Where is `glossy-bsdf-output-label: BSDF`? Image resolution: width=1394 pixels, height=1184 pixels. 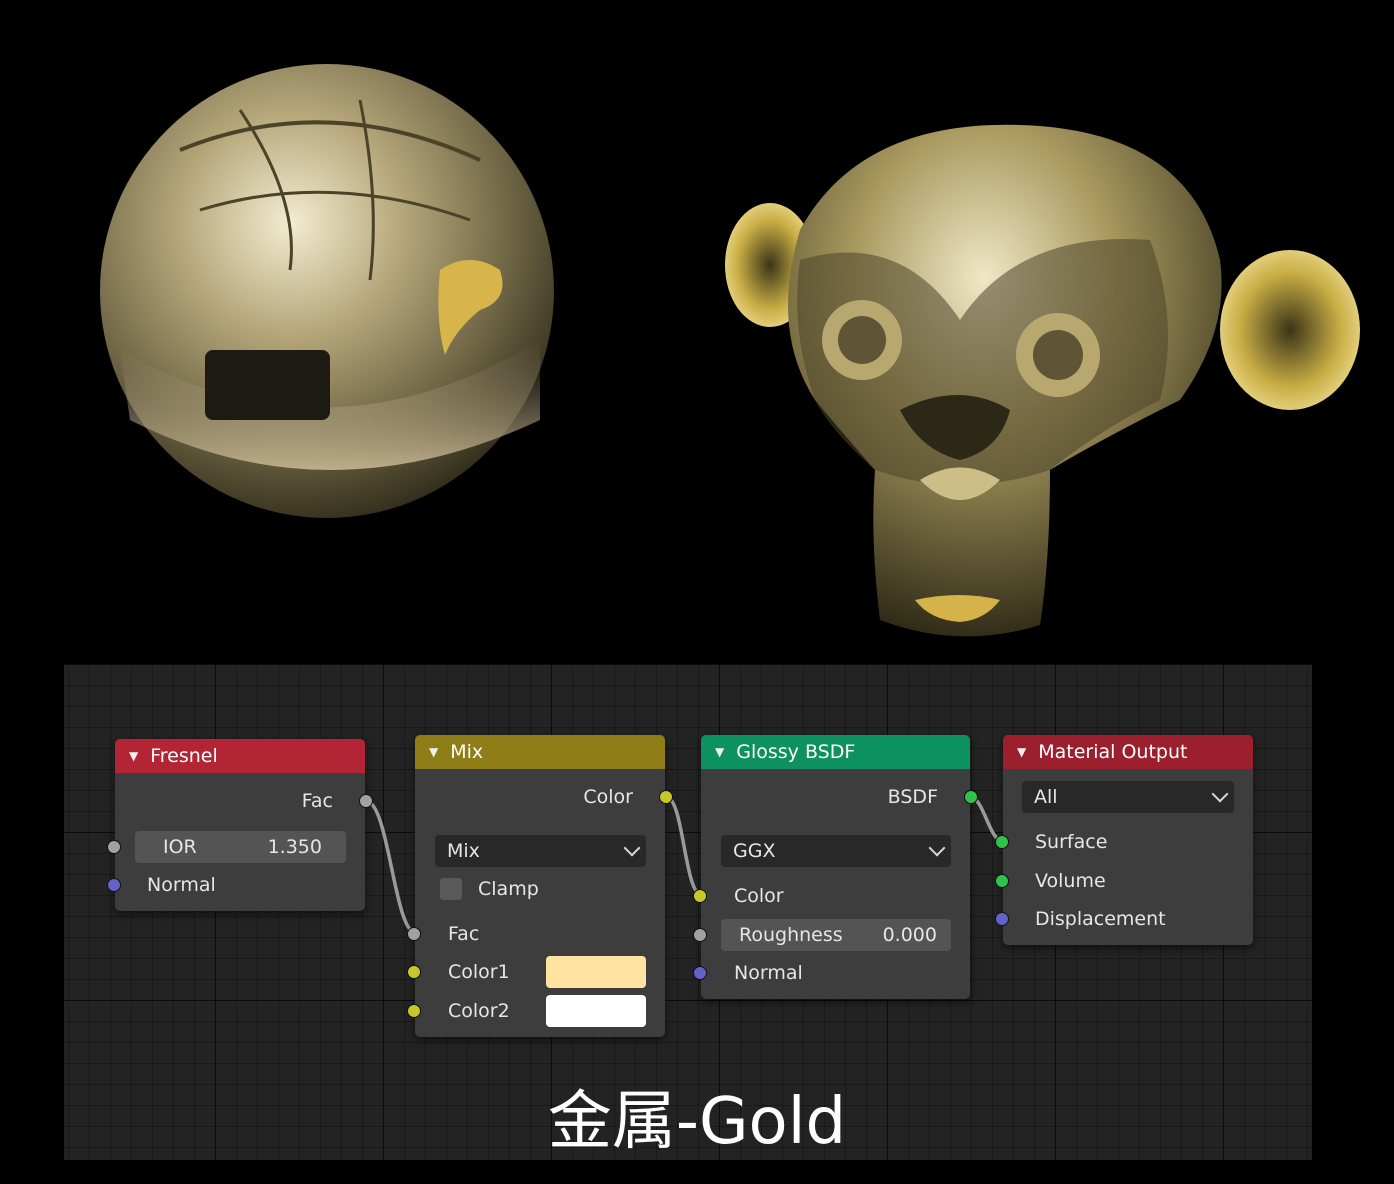
glossy-bsdf-output-label: BSDF is located at coordinates (912, 797).